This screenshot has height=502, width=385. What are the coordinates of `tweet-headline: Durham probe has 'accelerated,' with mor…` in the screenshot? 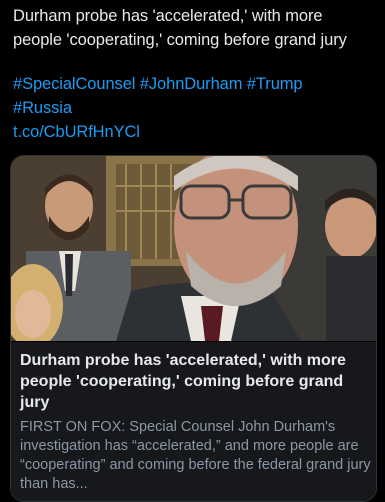 It's located at (180, 28).